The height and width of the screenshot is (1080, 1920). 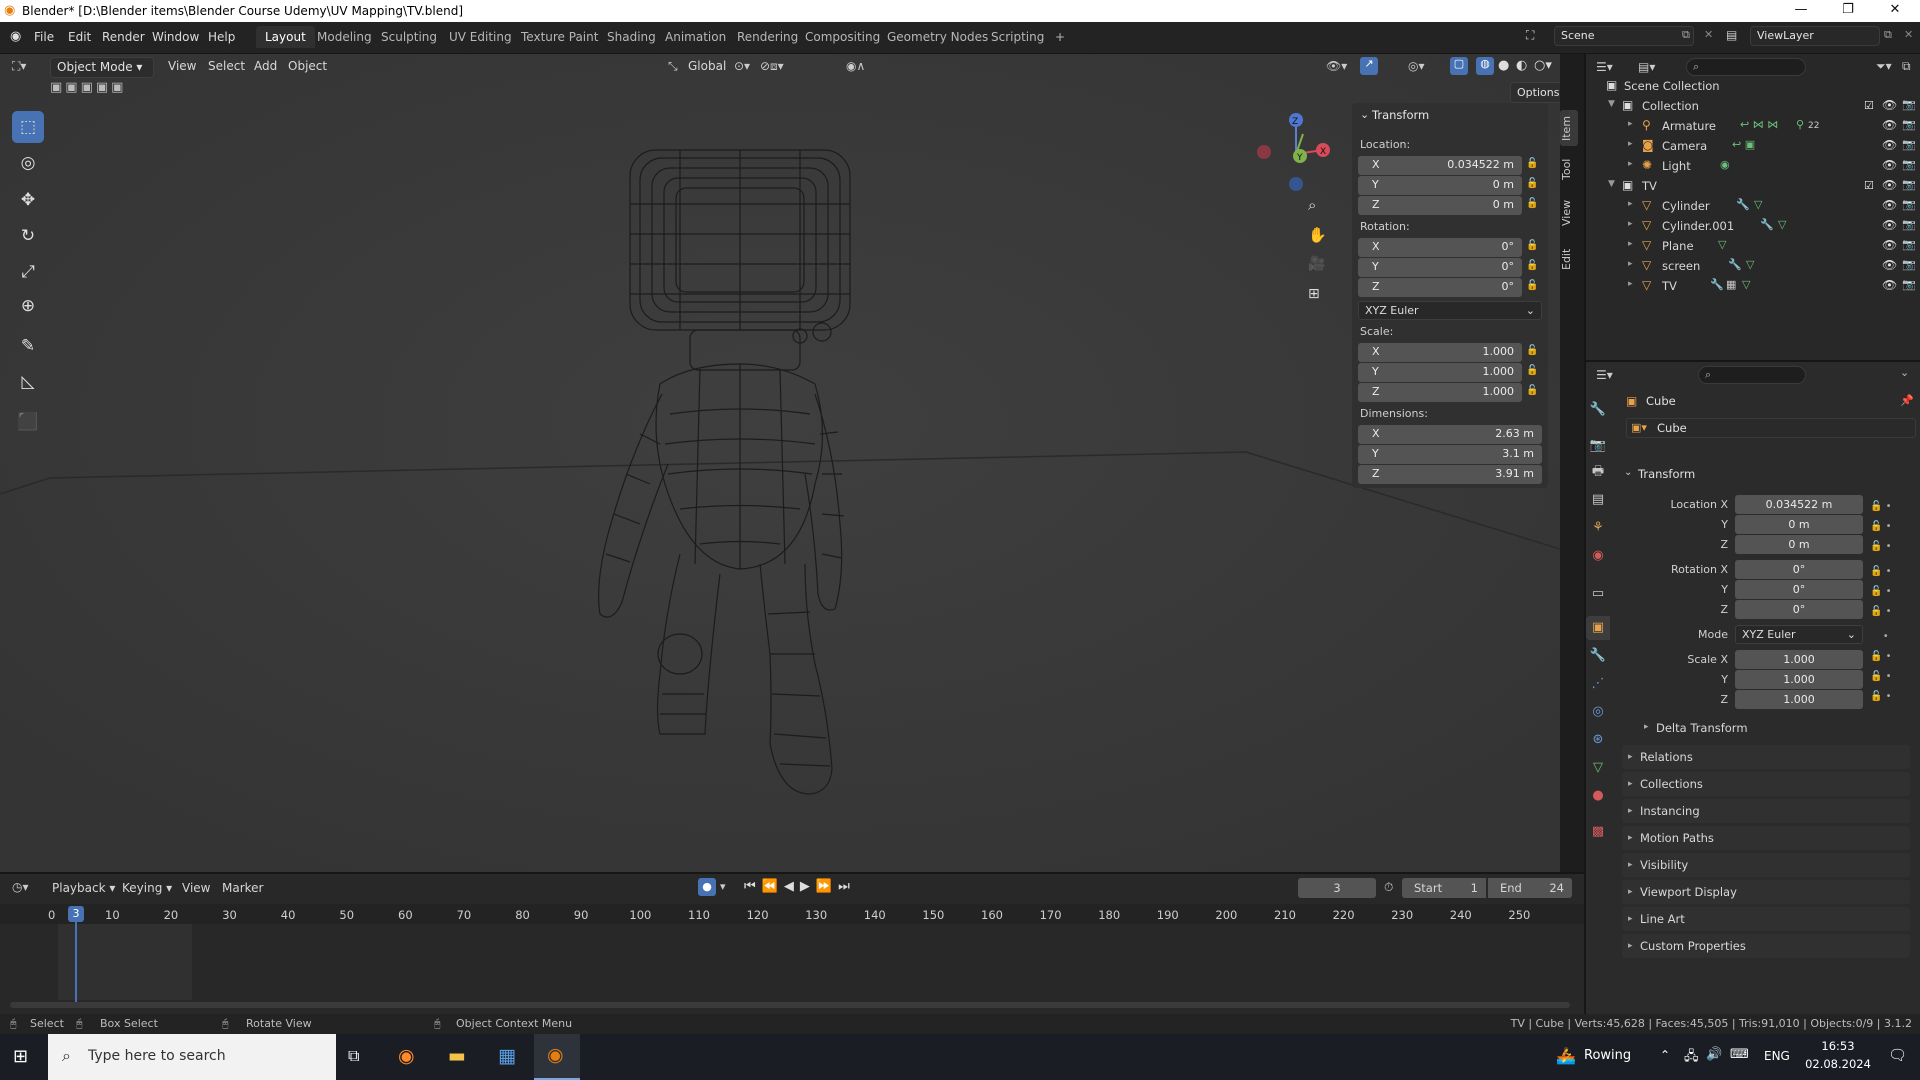 What do you see at coordinates (406, 1056) in the screenshot?
I see `firefox-icon: ◉` at bounding box center [406, 1056].